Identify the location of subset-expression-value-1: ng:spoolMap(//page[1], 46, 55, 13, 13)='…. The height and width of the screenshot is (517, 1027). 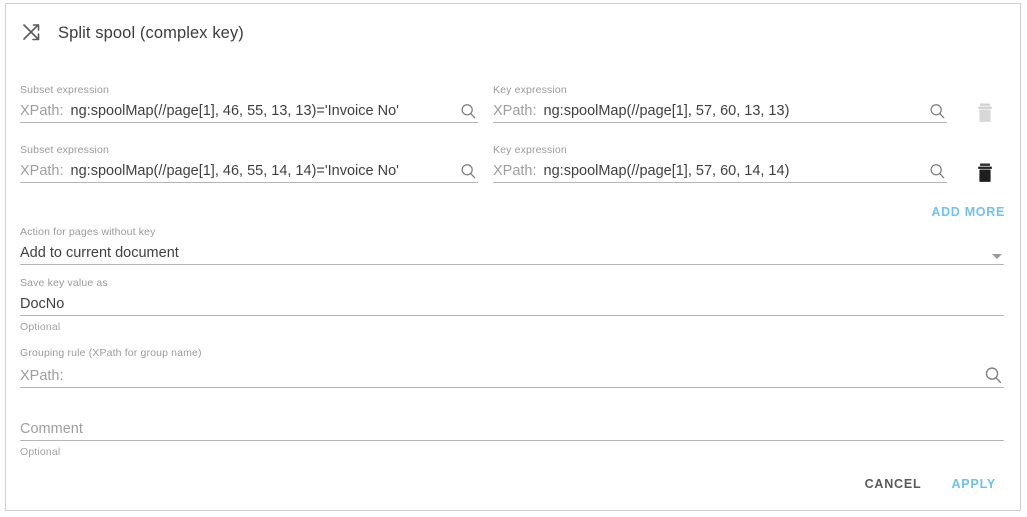
(234, 111).